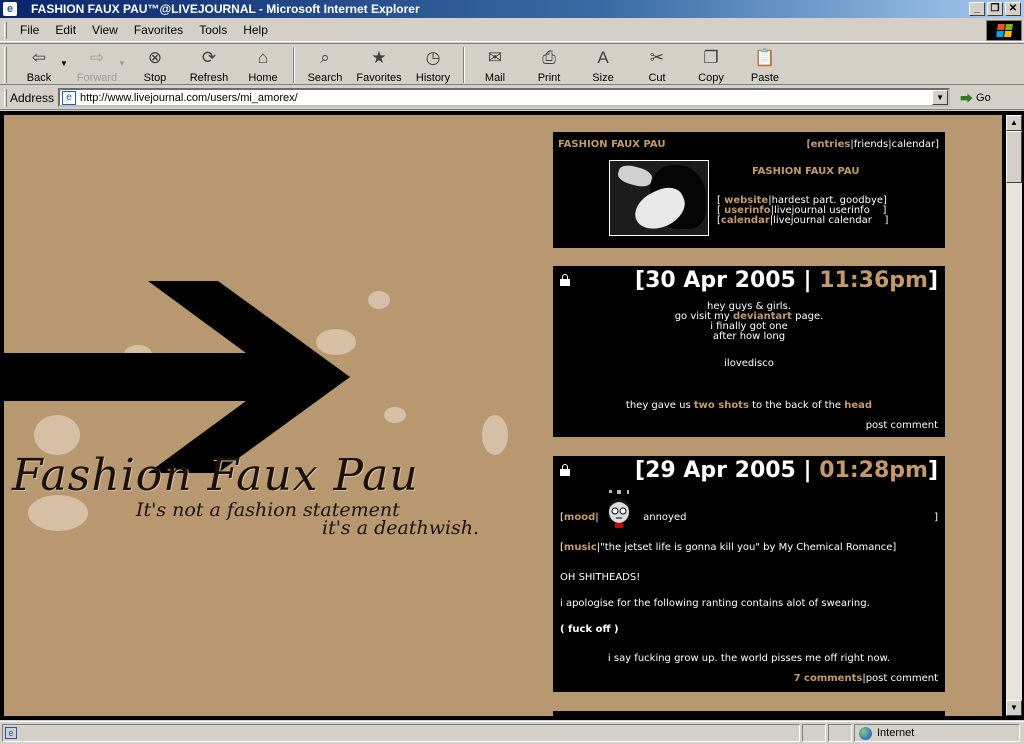 Image resolution: width=1024 pixels, height=744 pixels. Describe the element at coordinates (720, 470) in the screenshot. I see `entry-date-text: 29 Apr 2005` at that location.